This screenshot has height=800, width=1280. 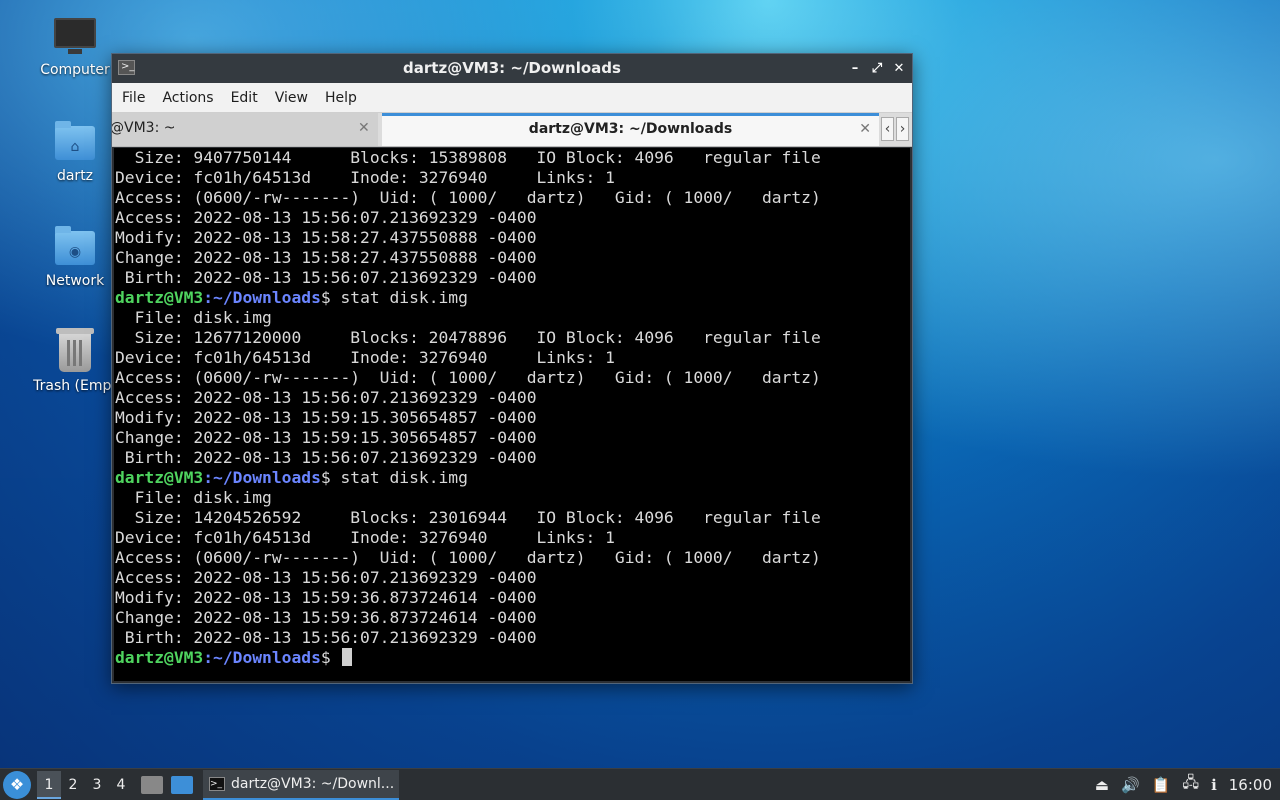 I want to click on tab-downloads: dartz@VM3: ~/Downloads ✕, so click(x=630, y=129).